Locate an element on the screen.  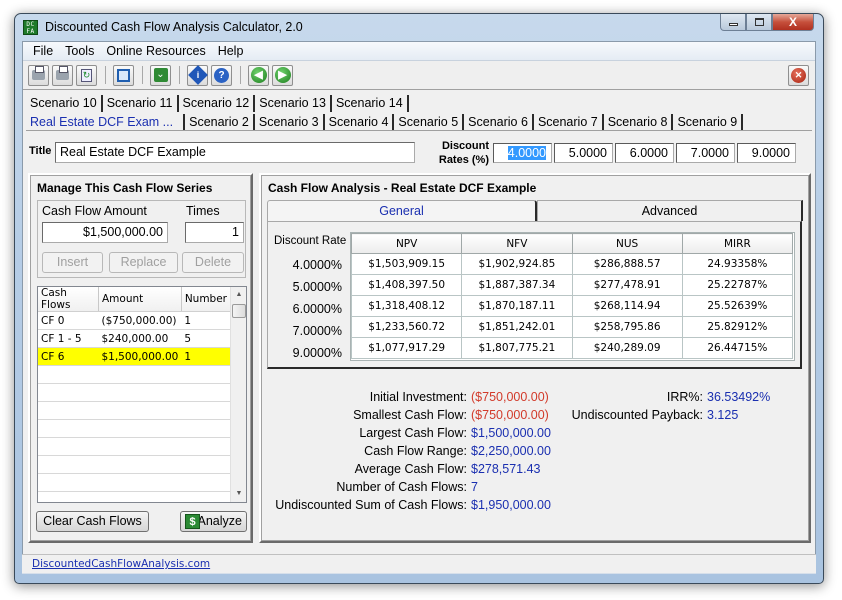
delete-button: Delete is located at coordinates (213, 262).